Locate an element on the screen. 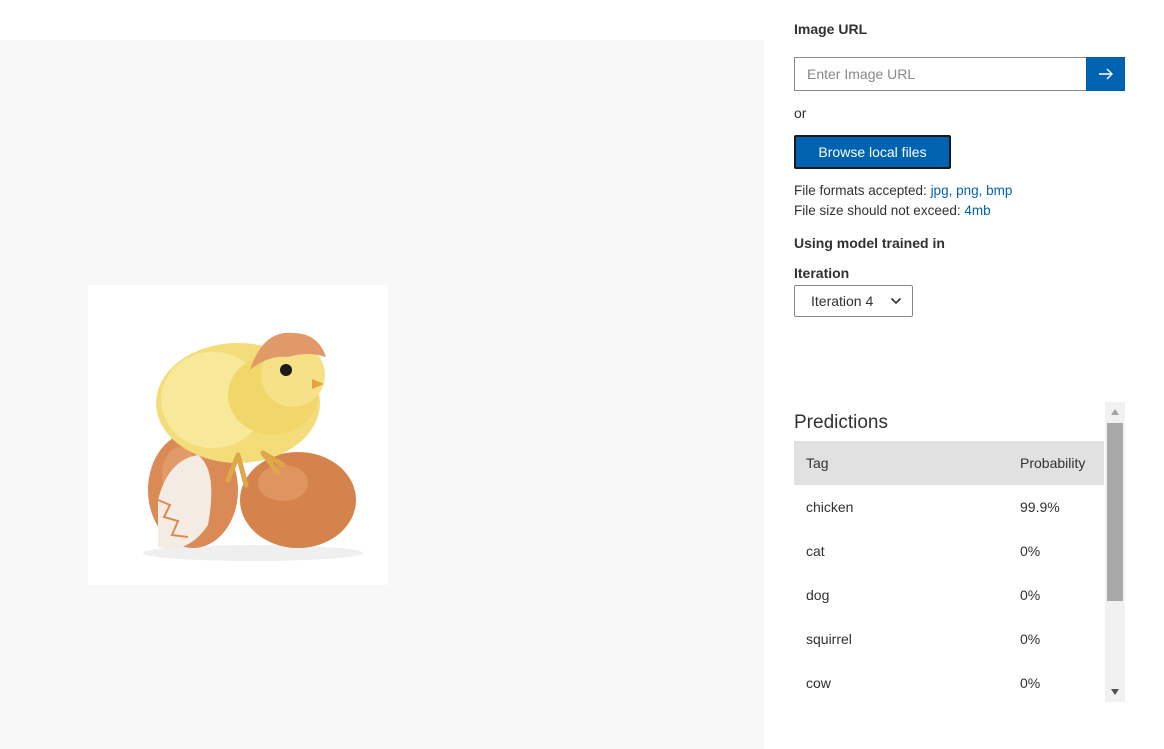  image-url-input is located at coordinates (940, 74).